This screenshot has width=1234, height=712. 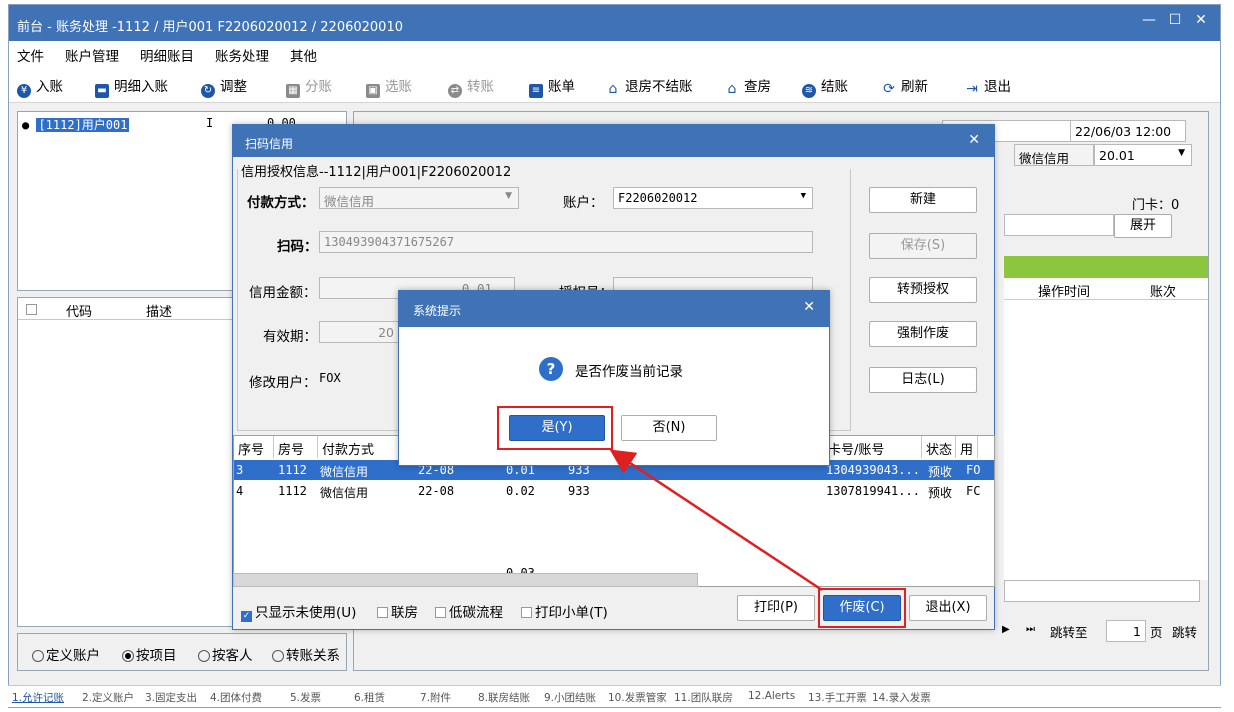 What do you see at coordinates (669, 428) in the screenshot?
I see `no-button: 否(N)` at bounding box center [669, 428].